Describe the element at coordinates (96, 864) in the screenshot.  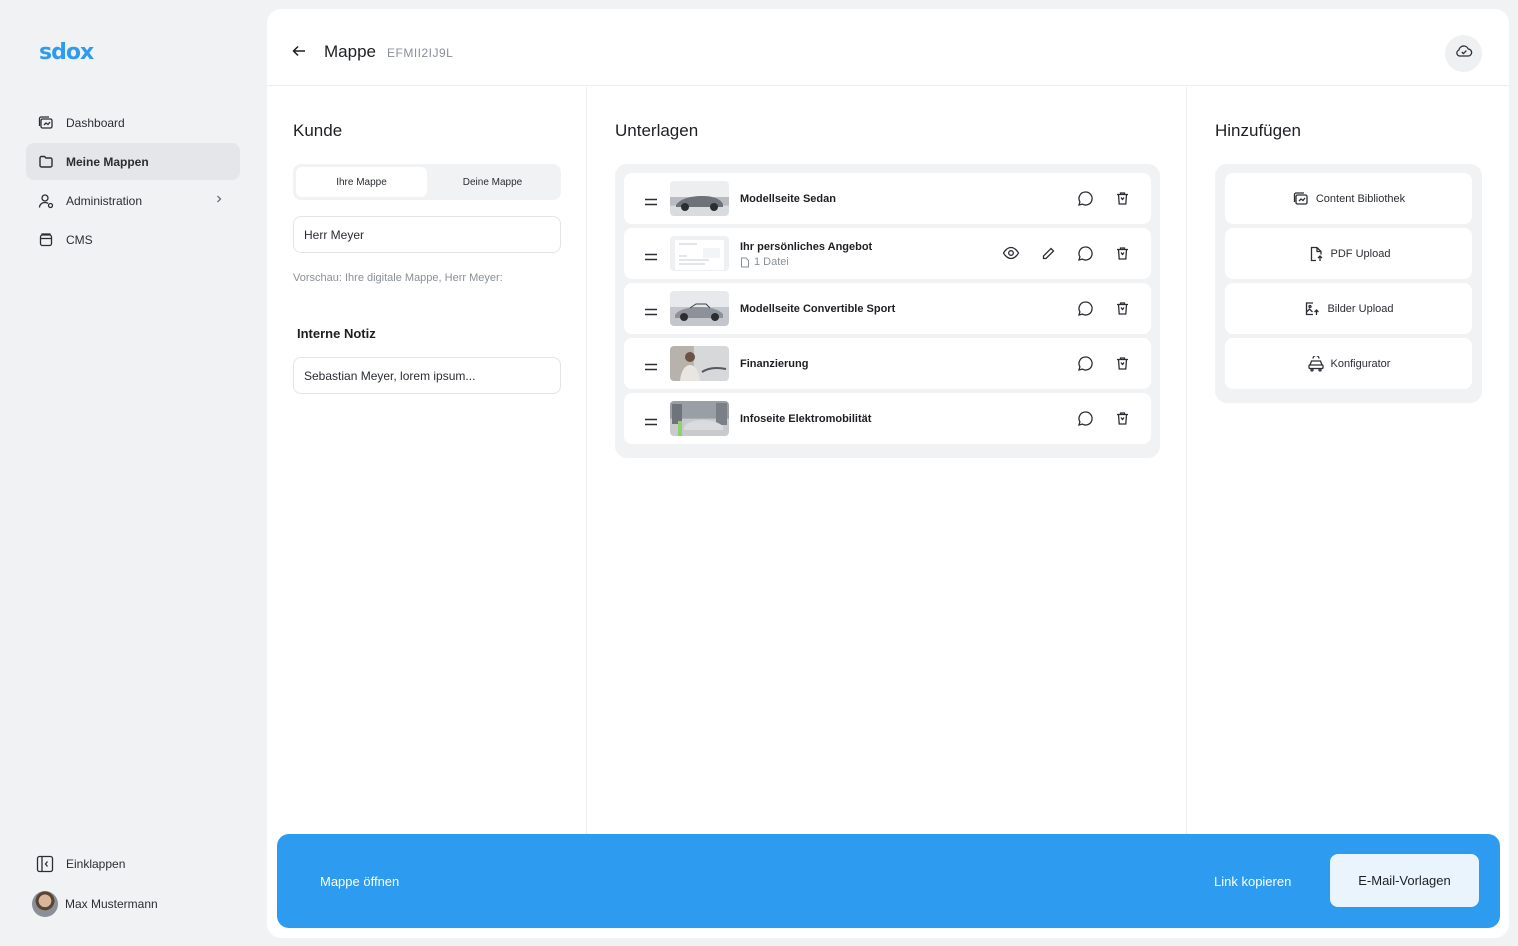
I see `collapse-label: Einklappen` at that location.